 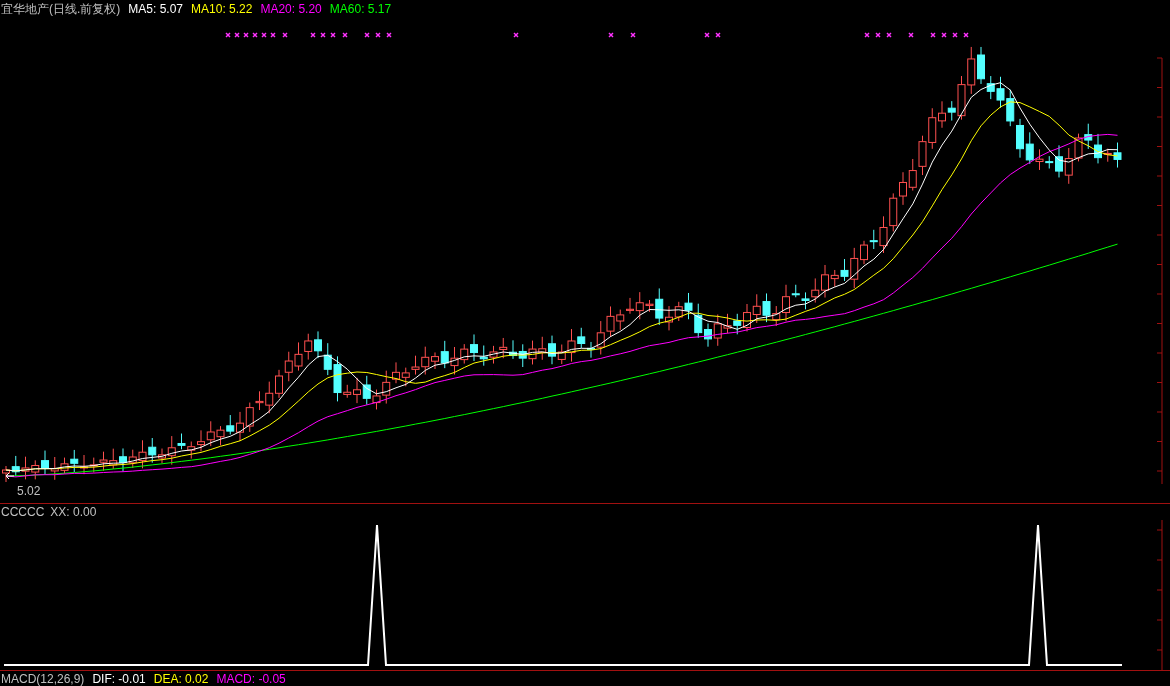 What do you see at coordinates (29, 491) in the screenshot?
I see `low-price-label: 5.02` at bounding box center [29, 491].